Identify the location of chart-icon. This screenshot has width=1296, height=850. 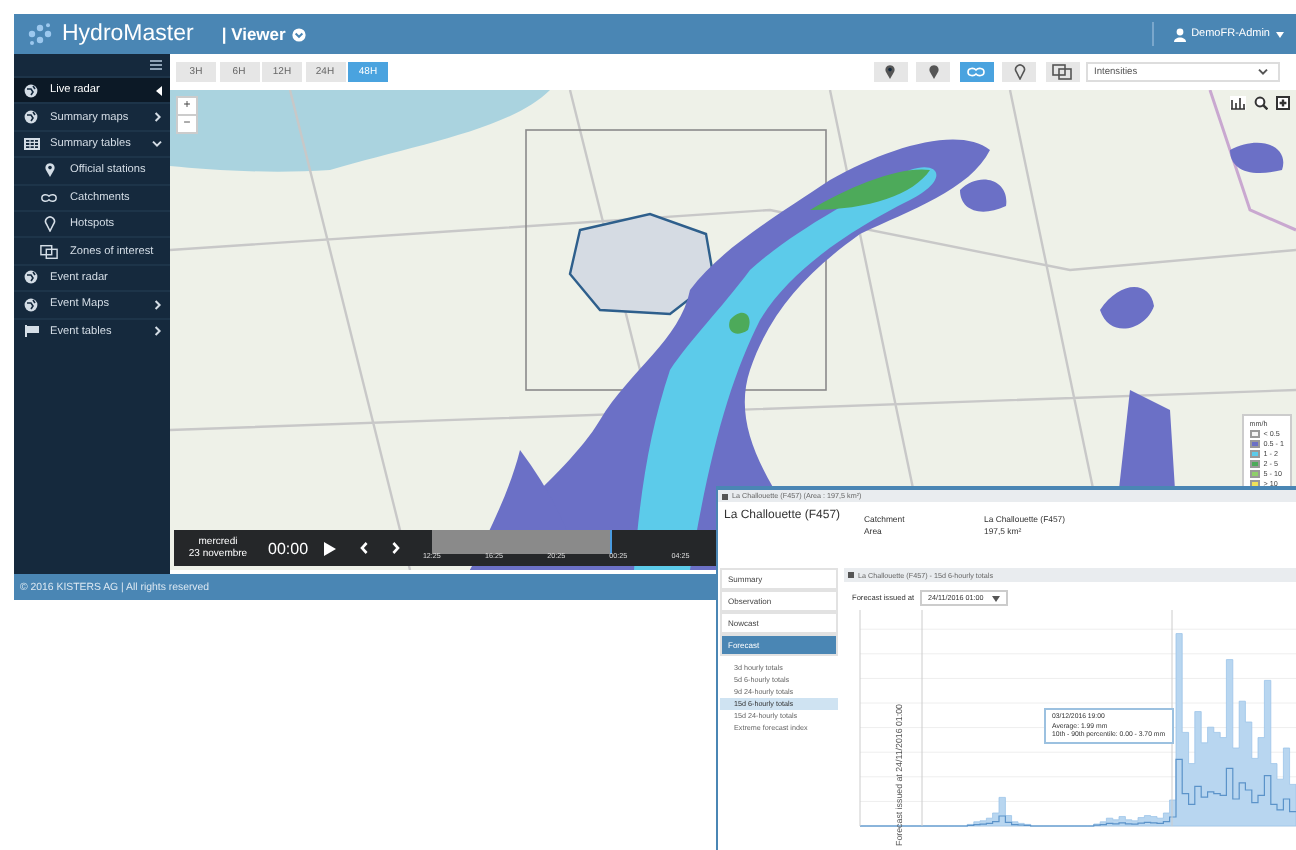
(1238, 103).